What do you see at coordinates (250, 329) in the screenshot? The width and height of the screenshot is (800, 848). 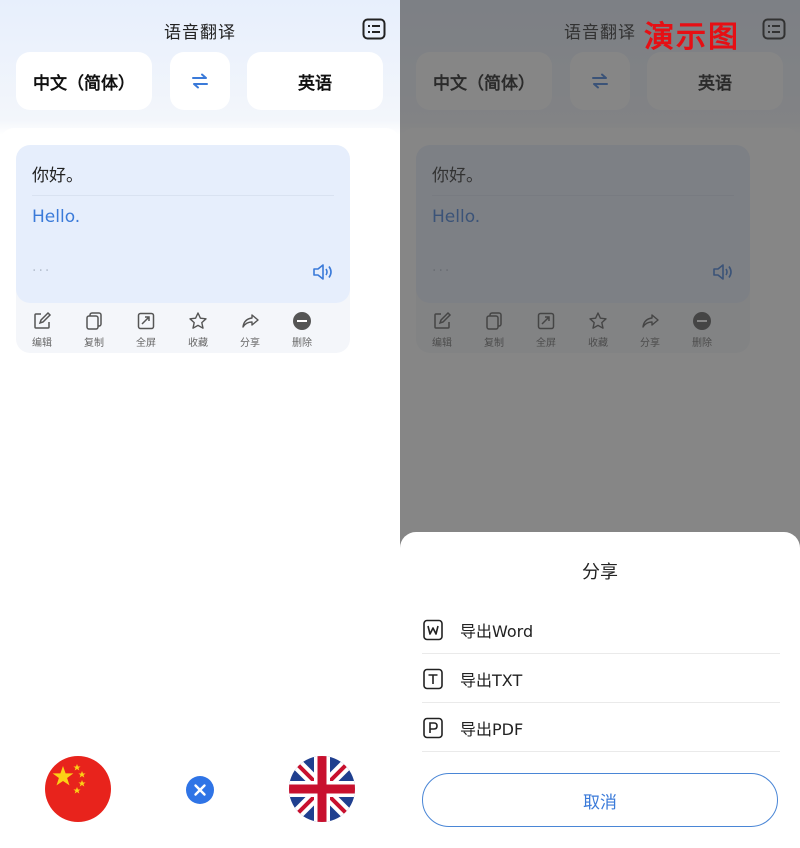 I see `share-button: 分享` at bounding box center [250, 329].